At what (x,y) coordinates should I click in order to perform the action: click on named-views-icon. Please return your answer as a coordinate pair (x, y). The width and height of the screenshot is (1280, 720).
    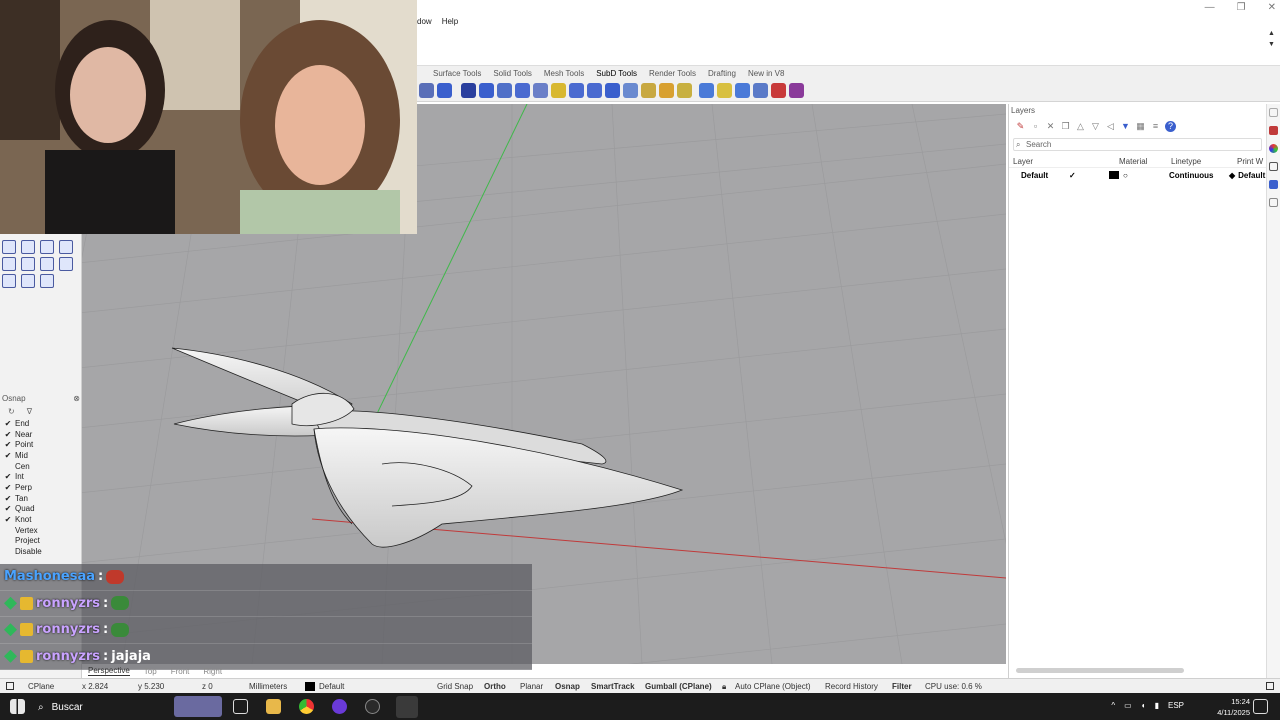
    Looking at the image, I should click on (1273, 184).